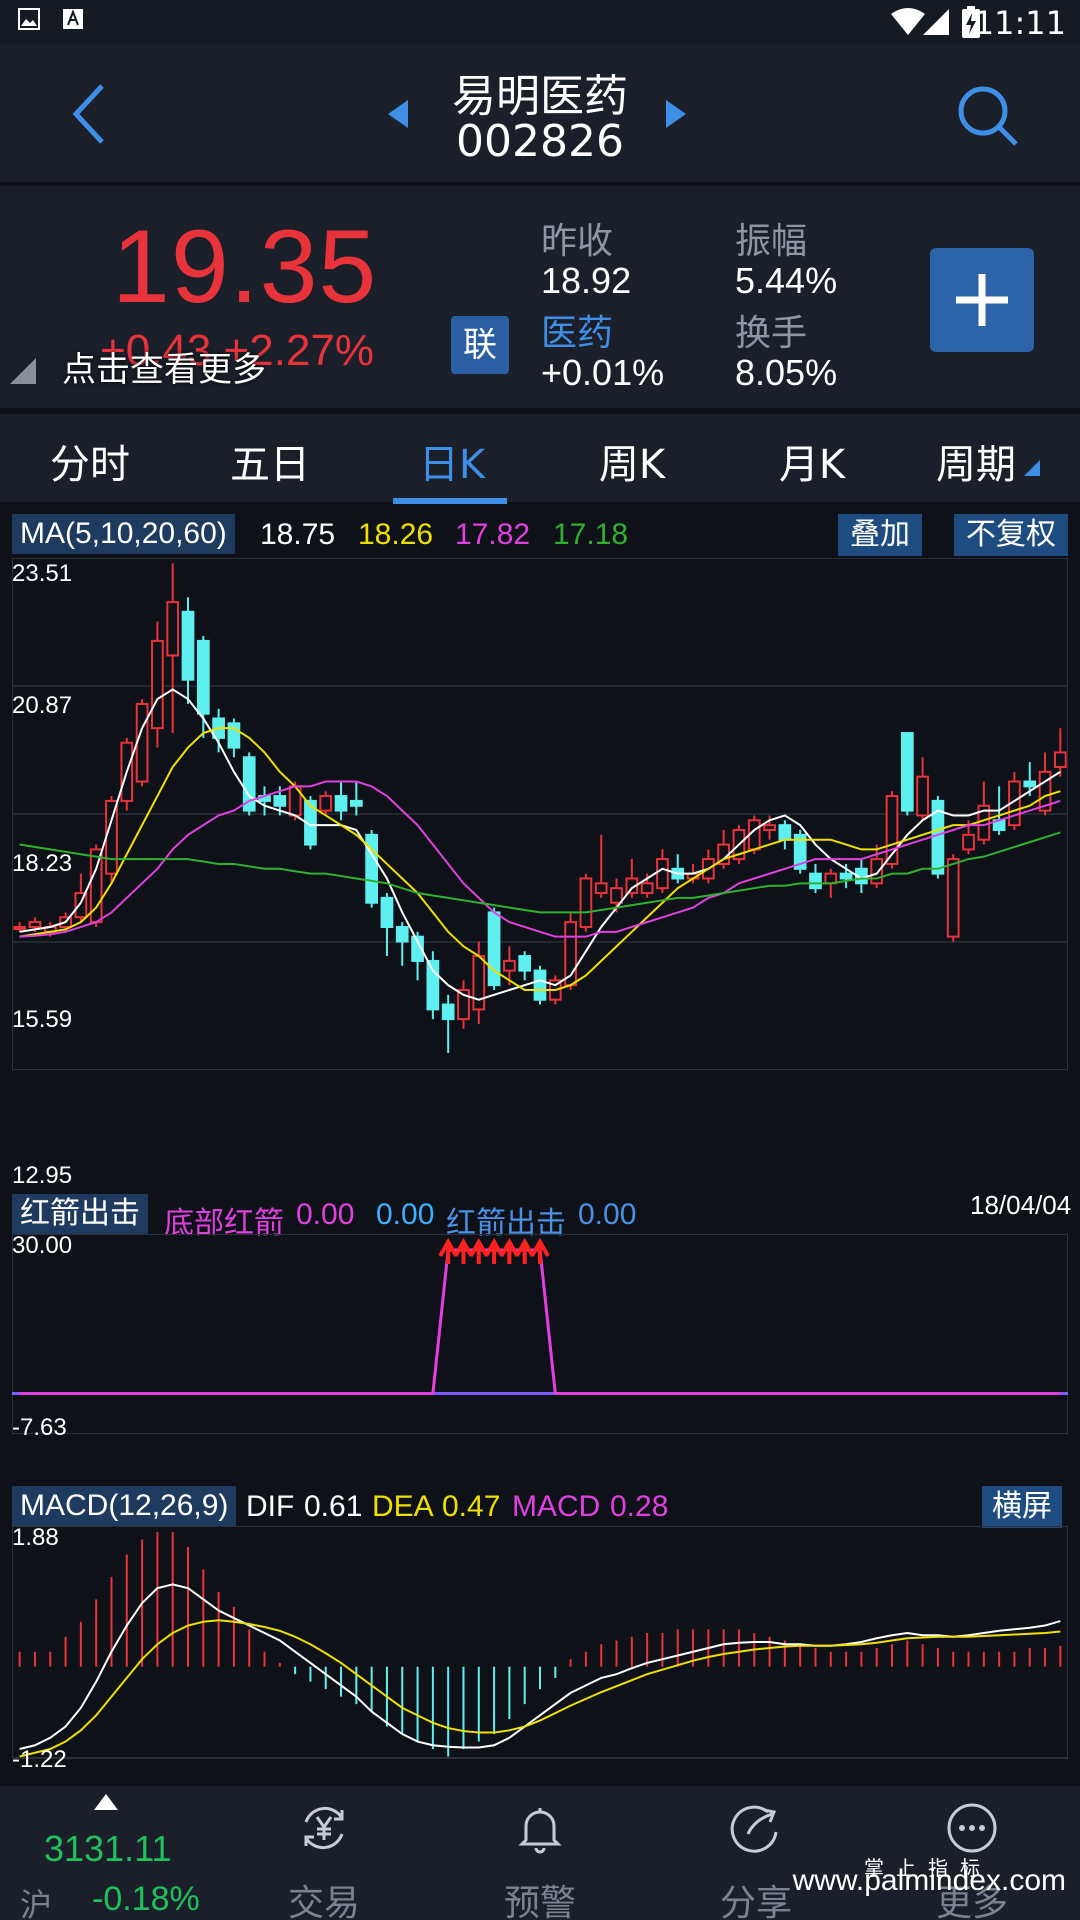 This screenshot has width=1080, height=1920. I want to click on dea-label: DEA, so click(403, 1506).